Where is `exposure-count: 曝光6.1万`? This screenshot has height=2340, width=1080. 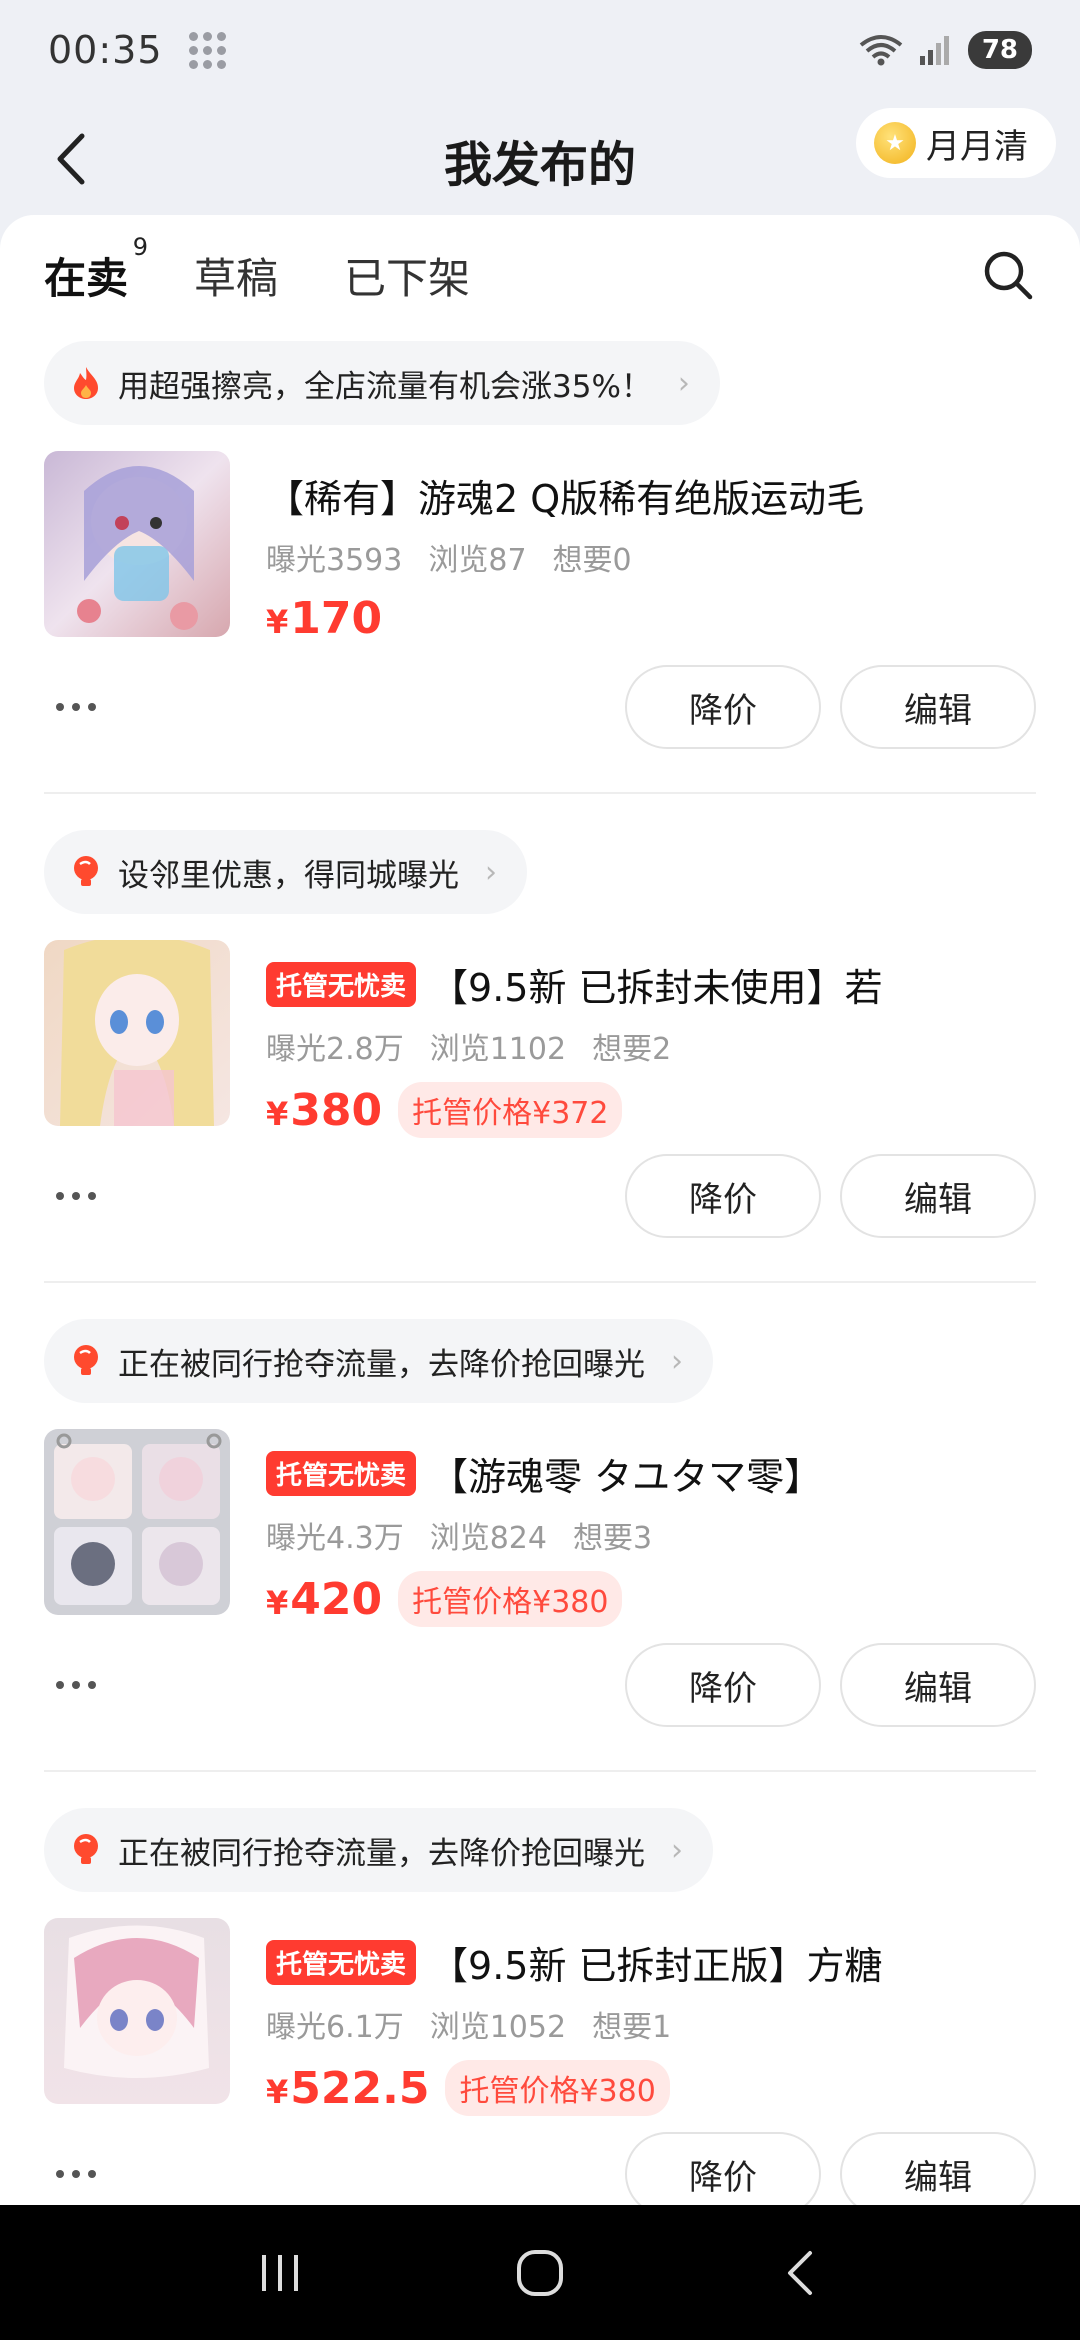
exposure-count: 曝光6.1万 is located at coordinates (335, 2027).